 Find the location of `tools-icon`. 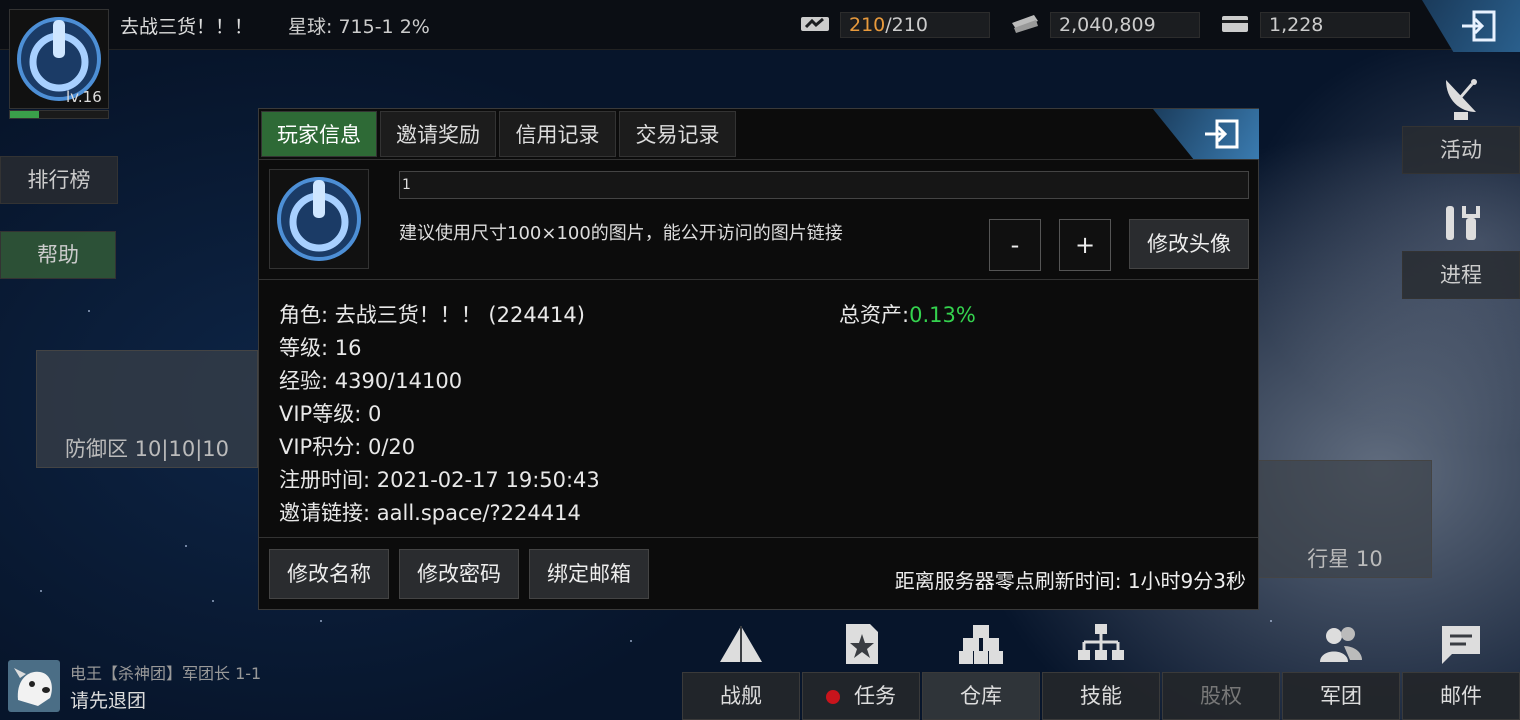

tools-icon is located at coordinates (1463, 223).